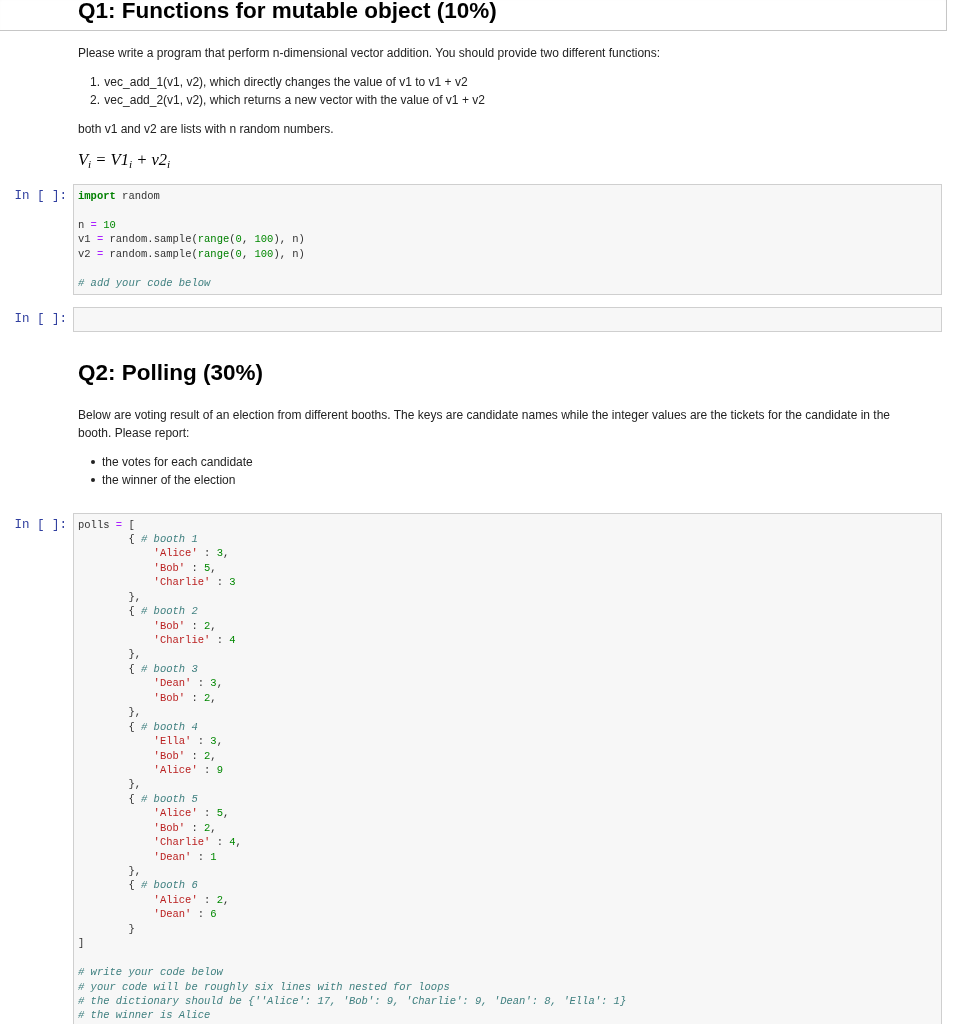  I want to click on code-line: # write your code below, so click(150, 972).